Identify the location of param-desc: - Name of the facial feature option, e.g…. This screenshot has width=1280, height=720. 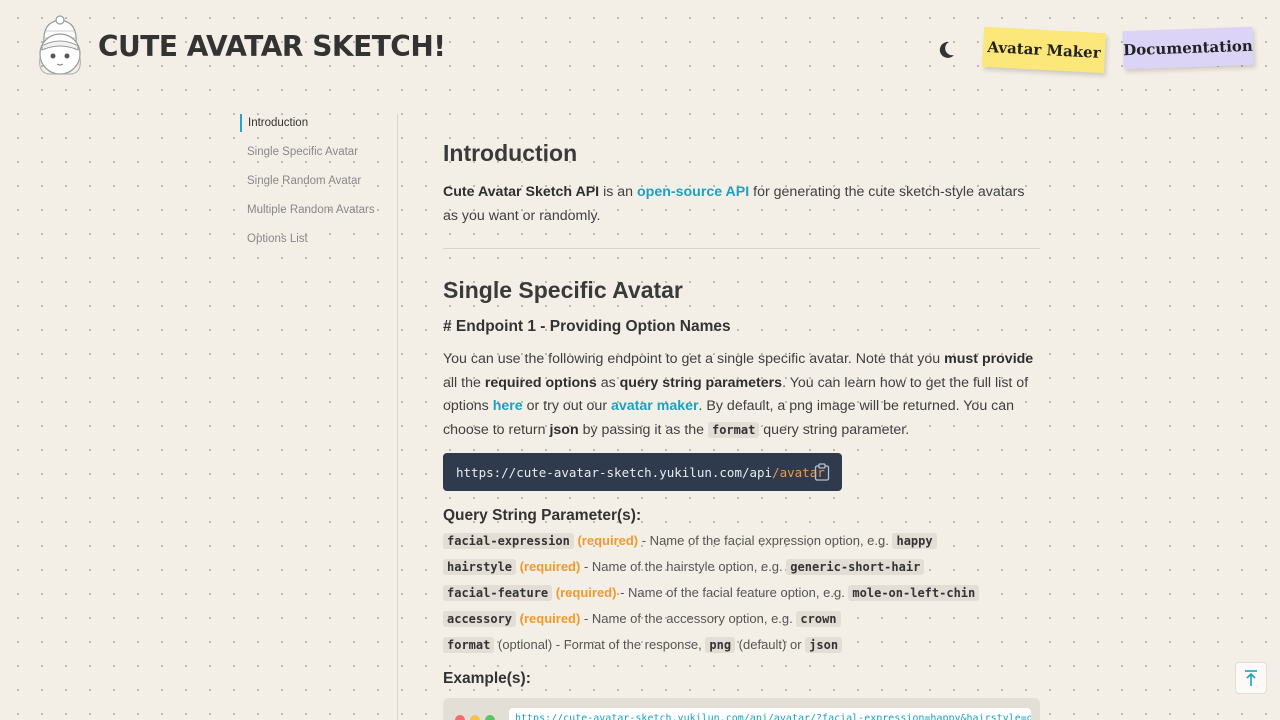
(732, 592).